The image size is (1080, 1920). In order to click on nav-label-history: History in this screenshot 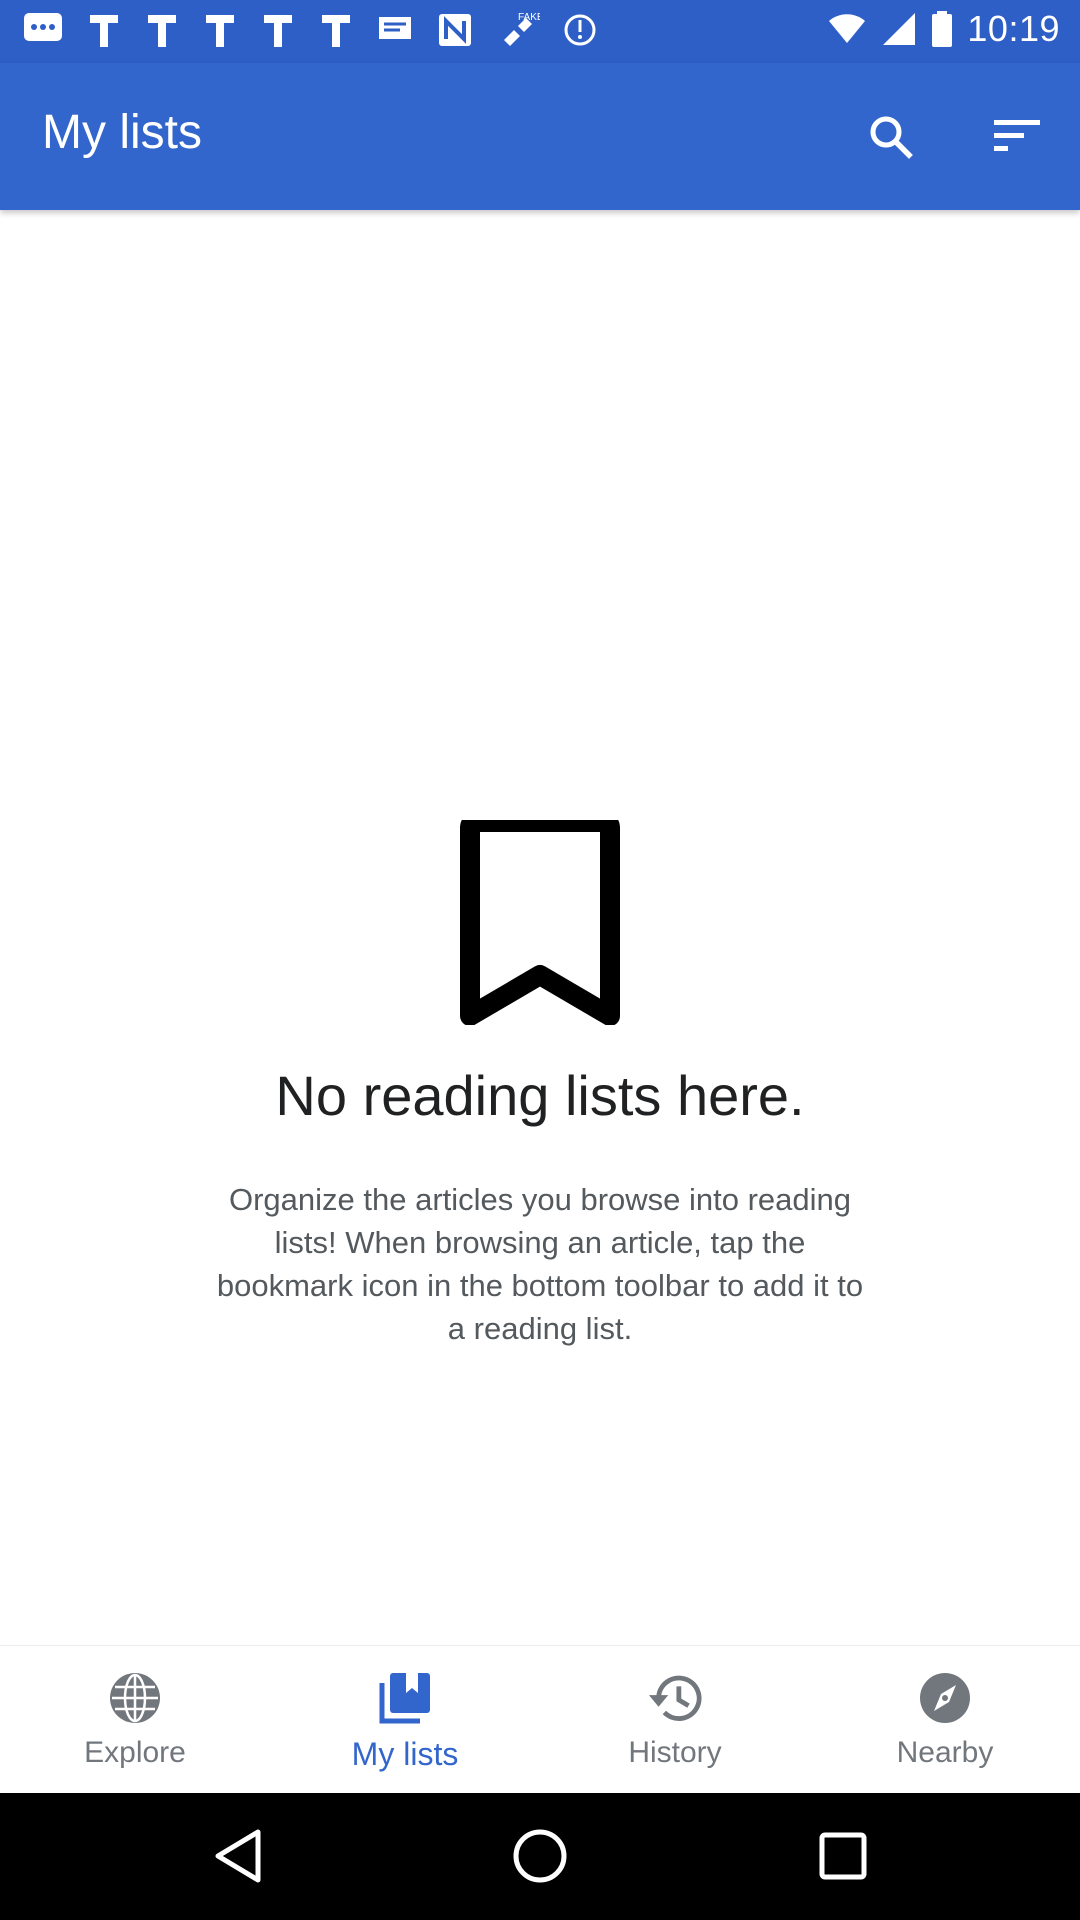, I will do `click(675, 1752)`.